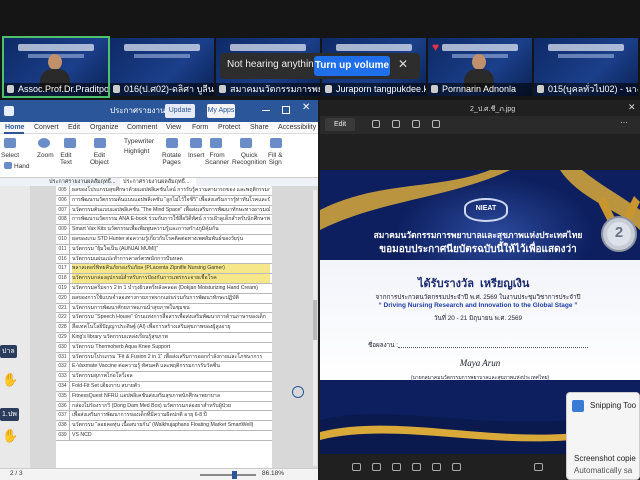 The image size is (640, 480). What do you see at coordinates (10, 435) in the screenshot?
I see `hand-emoji-icon-2: ✋` at bounding box center [10, 435].